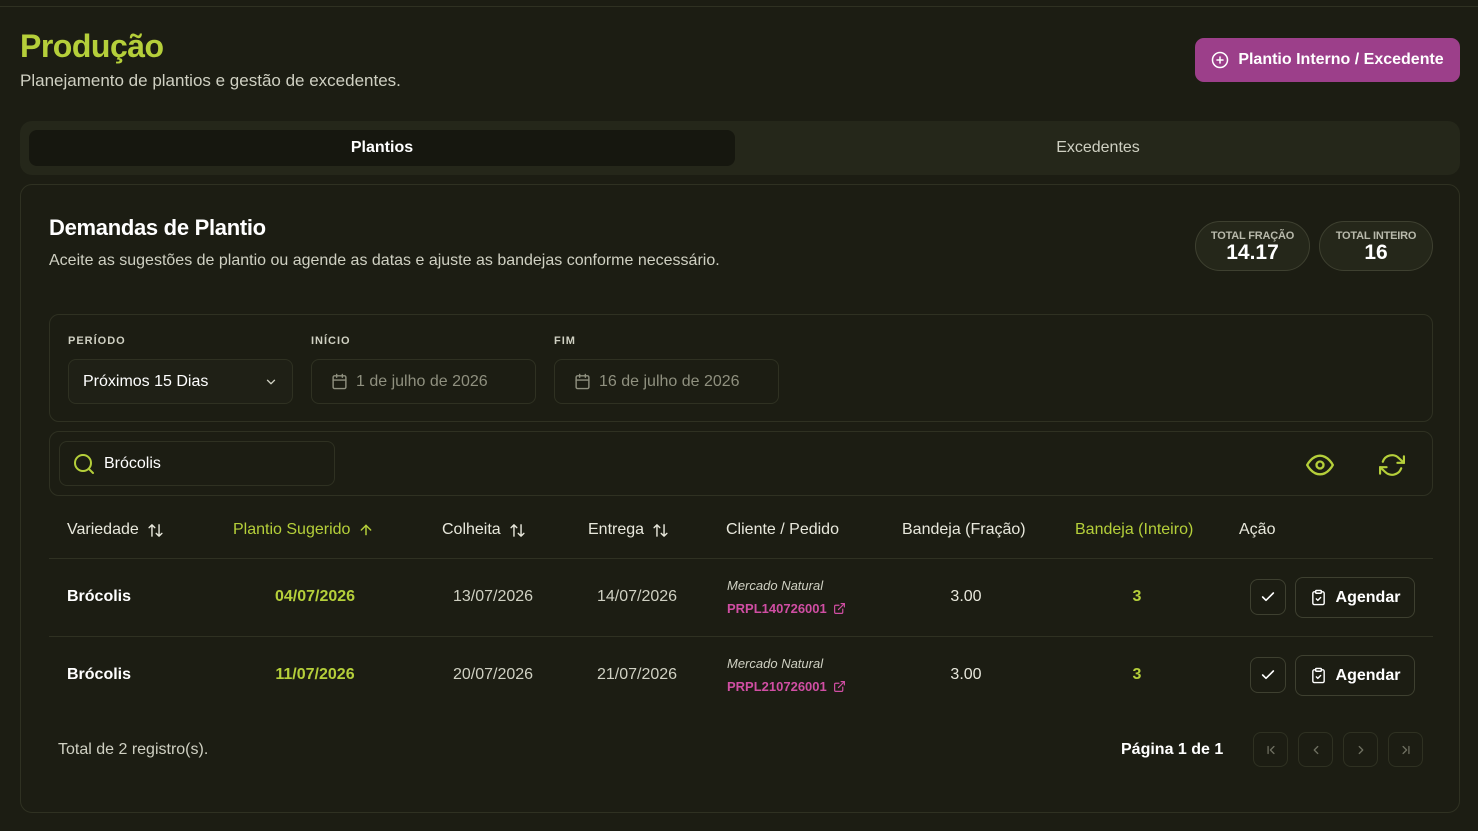  I want to click on end-date-value: 16 de julho de 2026, so click(669, 381).